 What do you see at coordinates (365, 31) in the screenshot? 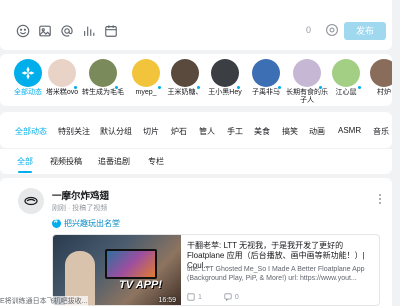
I see `publish-button: 发布` at bounding box center [365, 31].